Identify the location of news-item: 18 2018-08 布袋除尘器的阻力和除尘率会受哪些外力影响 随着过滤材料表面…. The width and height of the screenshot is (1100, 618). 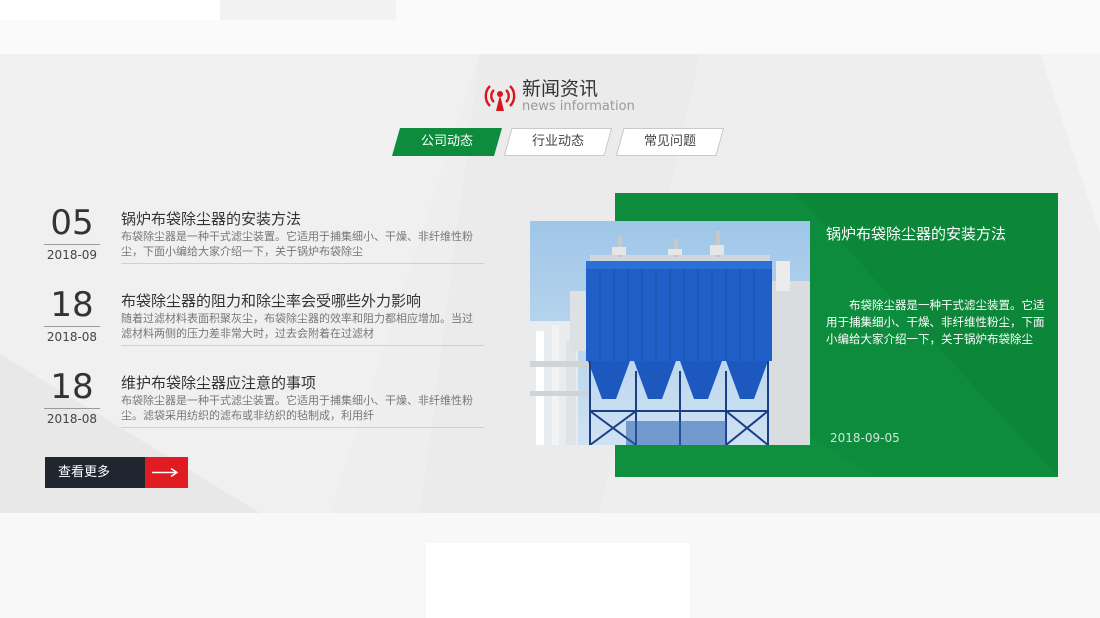
(264, 326).